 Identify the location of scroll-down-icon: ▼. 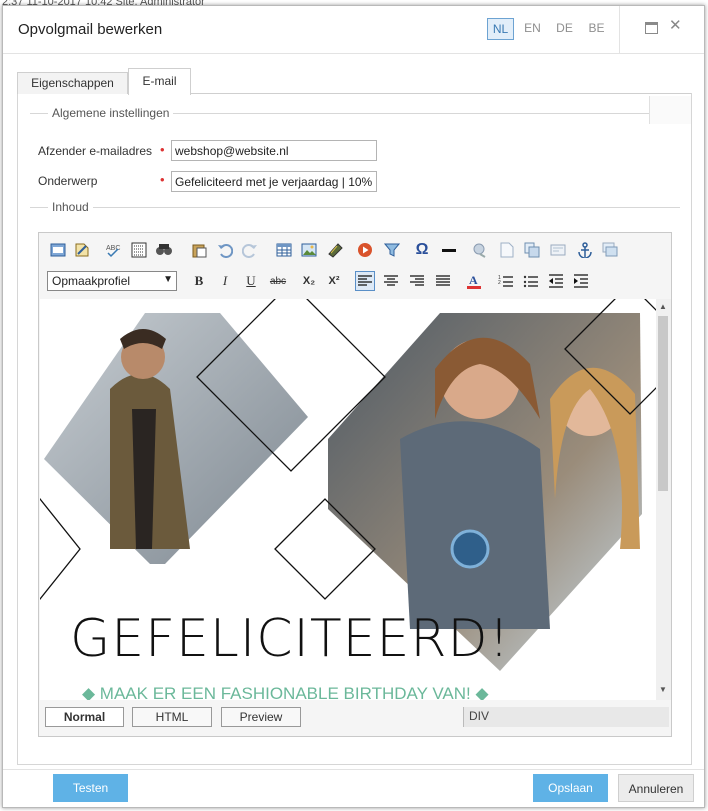
(663, 689).